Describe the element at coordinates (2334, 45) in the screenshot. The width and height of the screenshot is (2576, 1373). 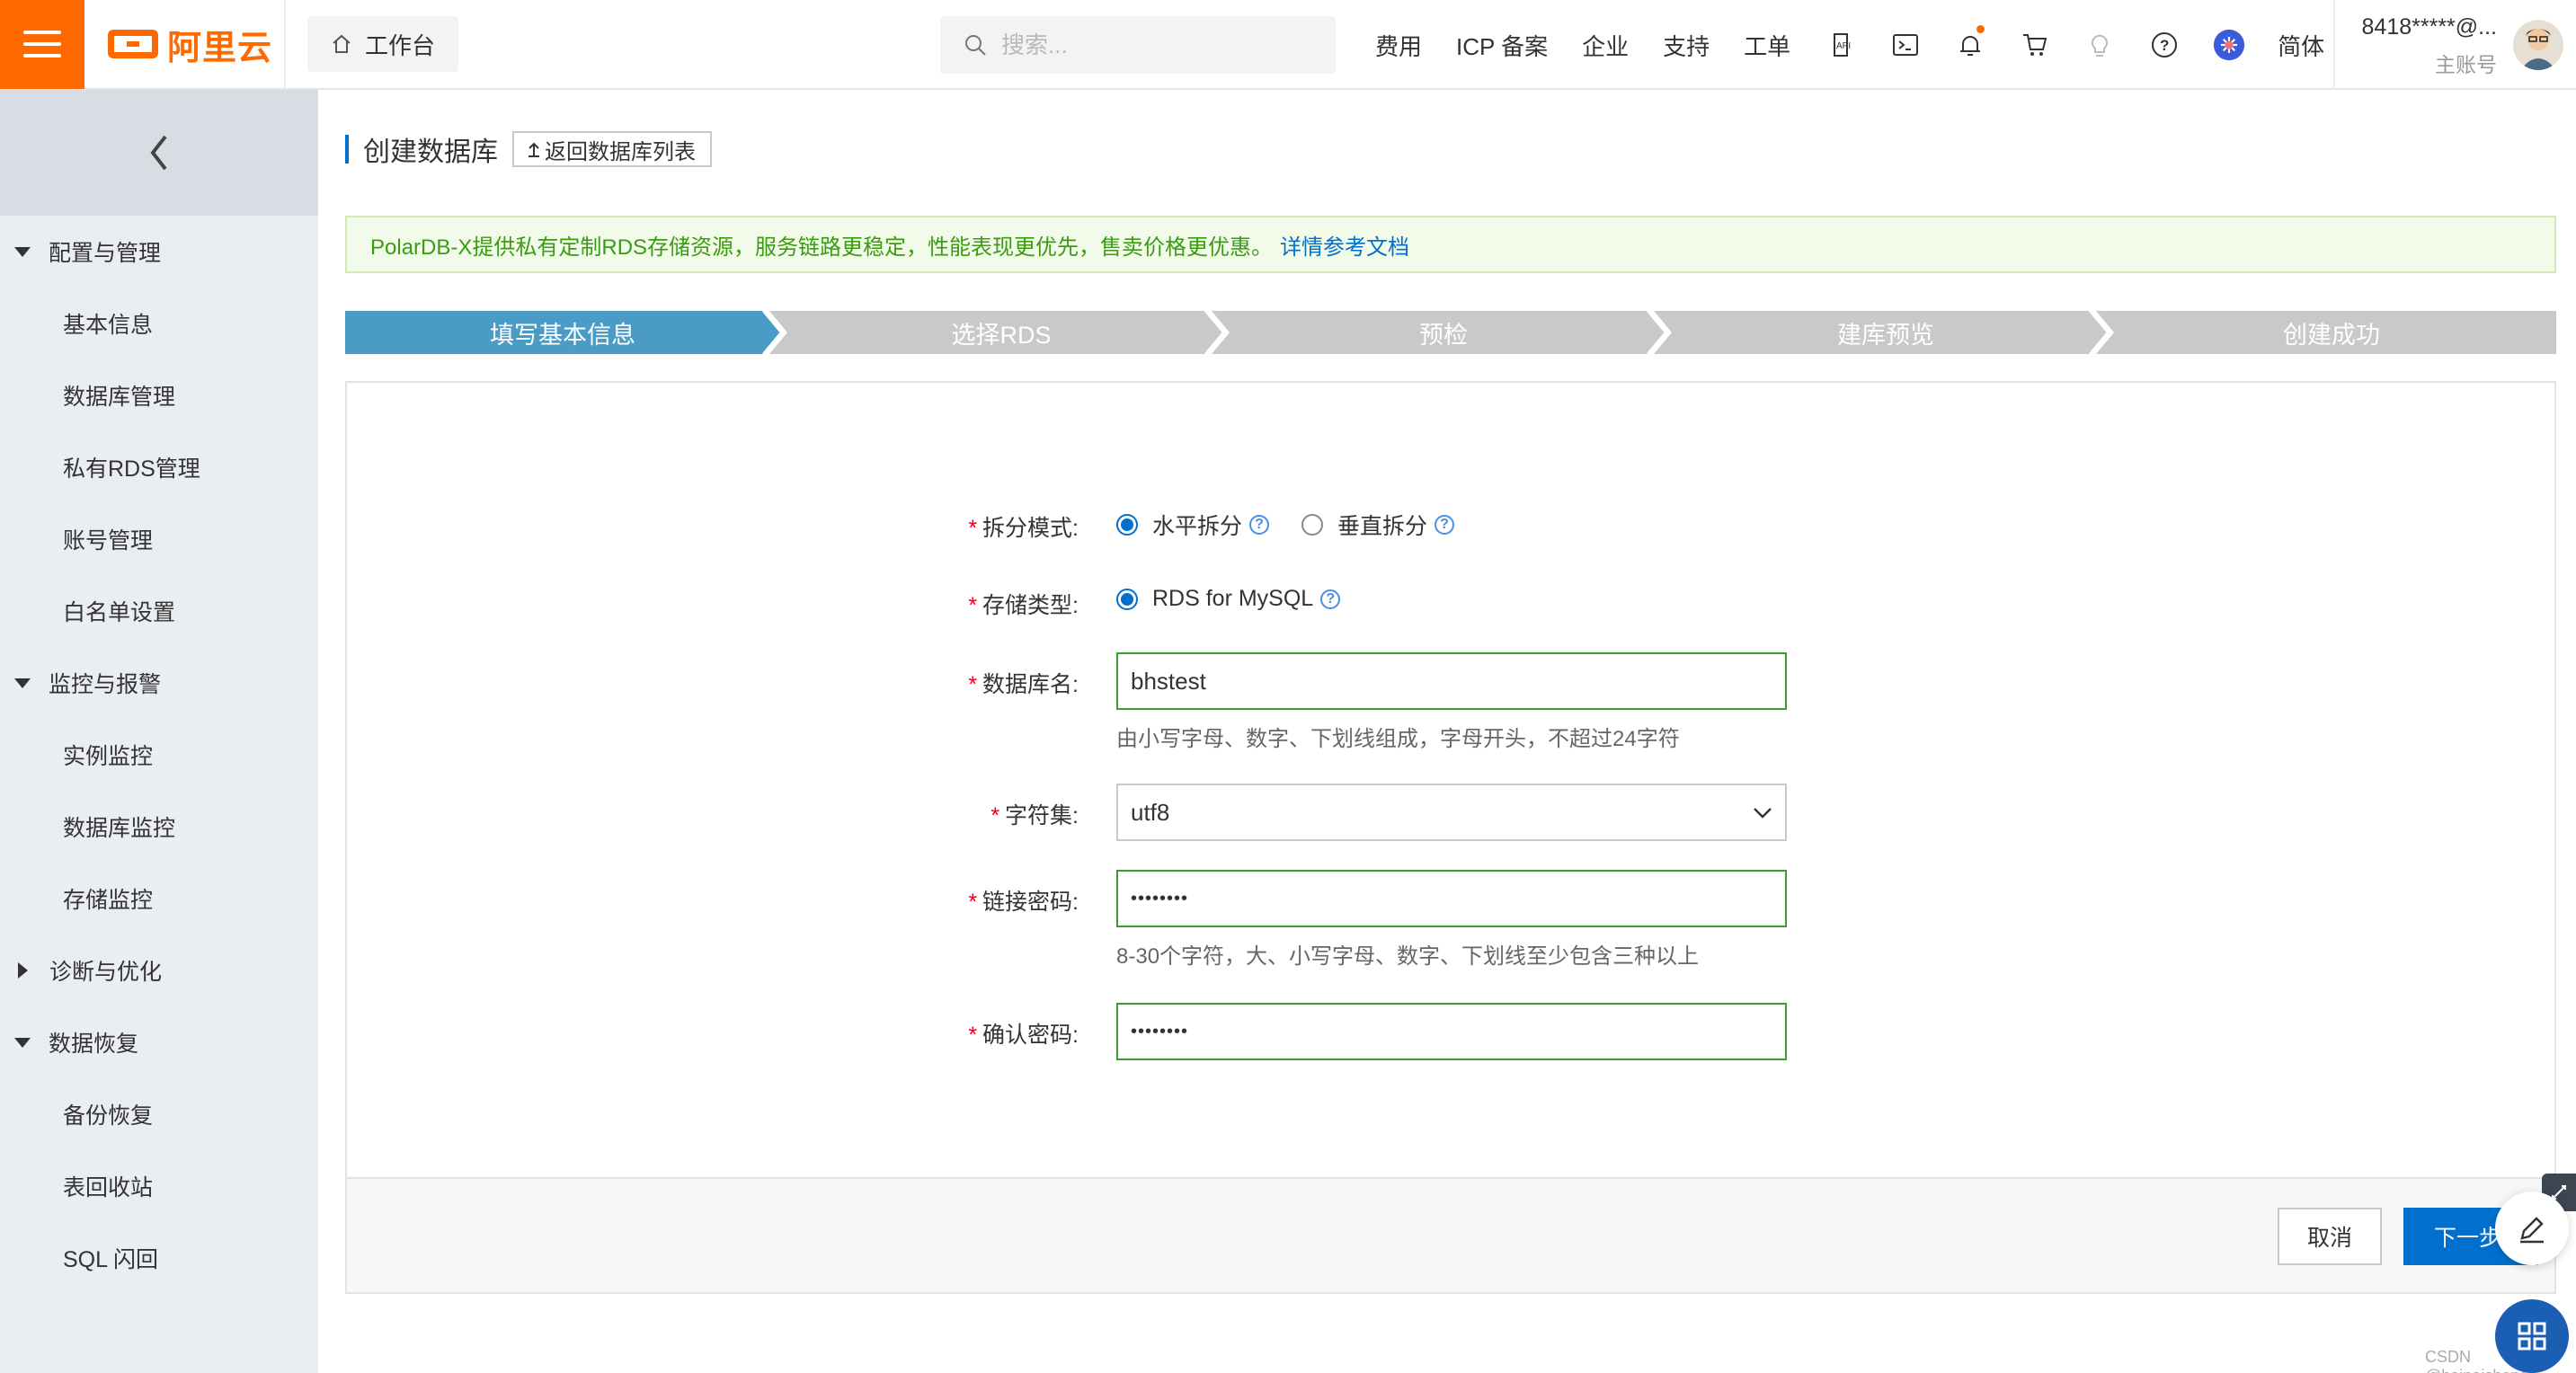
I see `account-divider` at that location.